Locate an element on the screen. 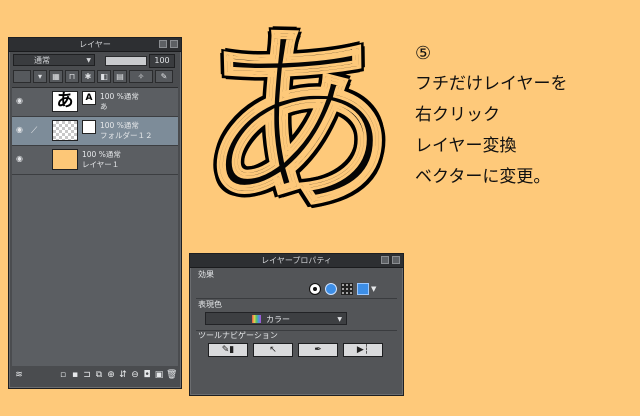 The image size is (640, 416). lock-icon: ▤ is located at coordinates (120, 76).